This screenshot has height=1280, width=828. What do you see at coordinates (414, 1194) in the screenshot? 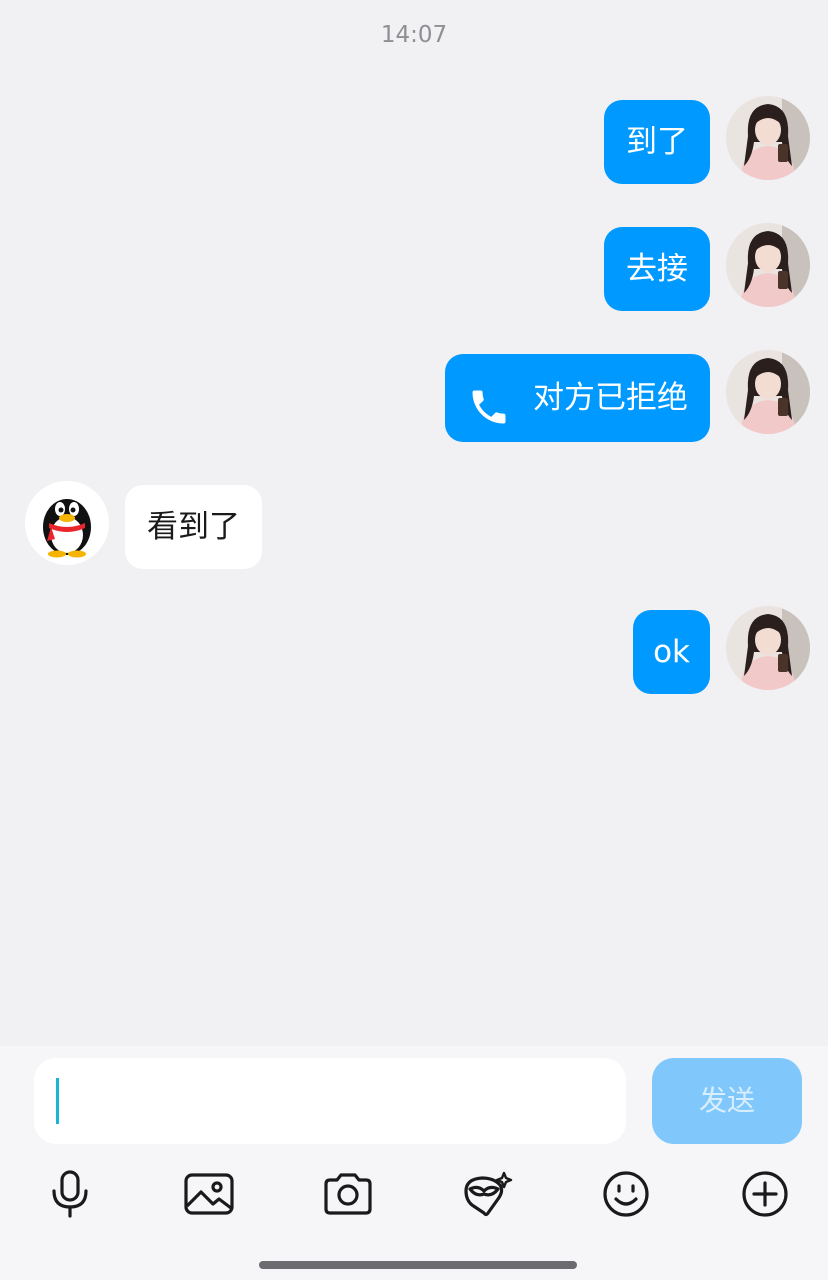
I see `input-toolbar` at bounding box center [414, 1194].